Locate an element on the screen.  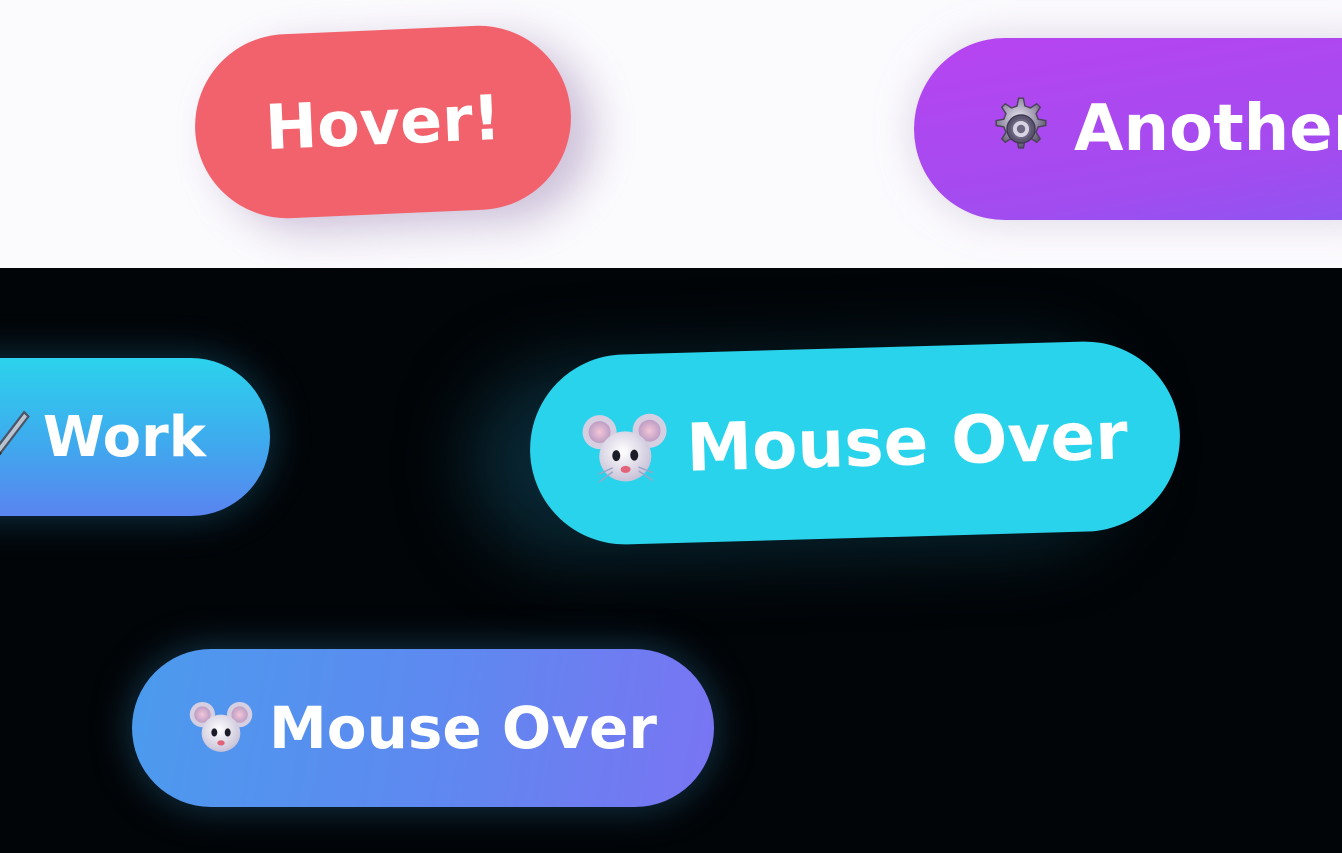
mouse-over-small-button: Mouse Over is located at coordinates (423, 728).